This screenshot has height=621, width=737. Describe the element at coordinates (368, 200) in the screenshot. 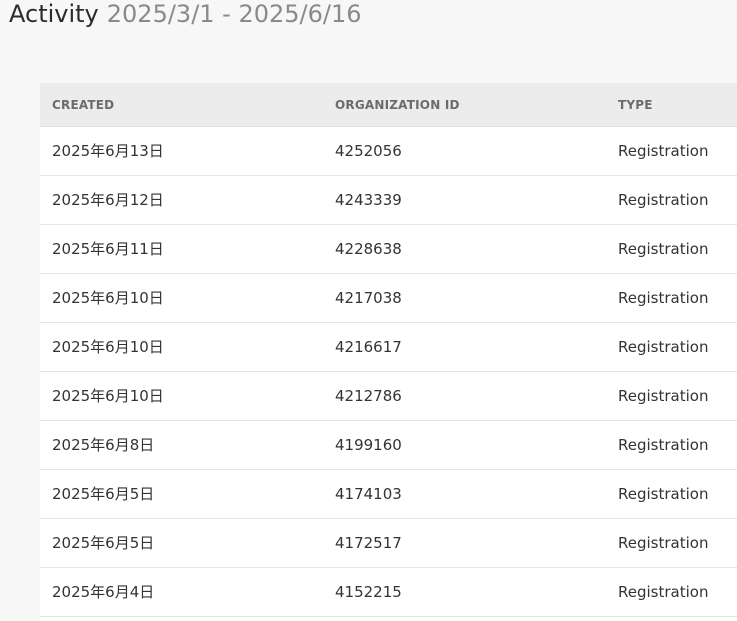

I see `cell-organization-id: 4243339` at that location.